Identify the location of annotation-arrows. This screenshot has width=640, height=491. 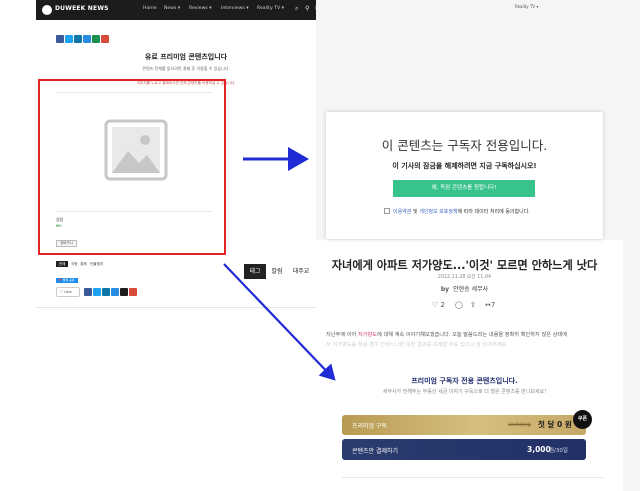
(279, 264).